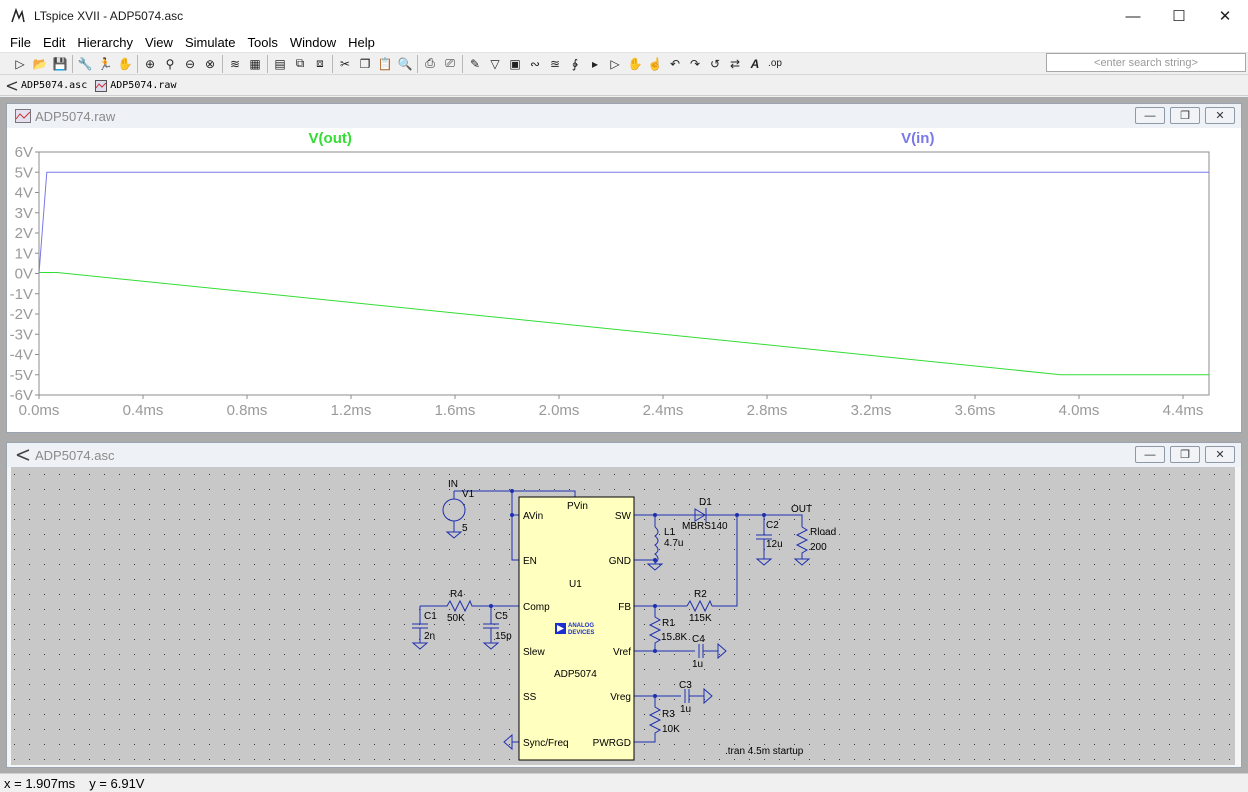 The height and width of the screenshot is (792, 1248). What do you see at coordinates (975, 410) in the screenshot?
I see `x-tick-label: 3.6ms` at bounding box center [975, 410].